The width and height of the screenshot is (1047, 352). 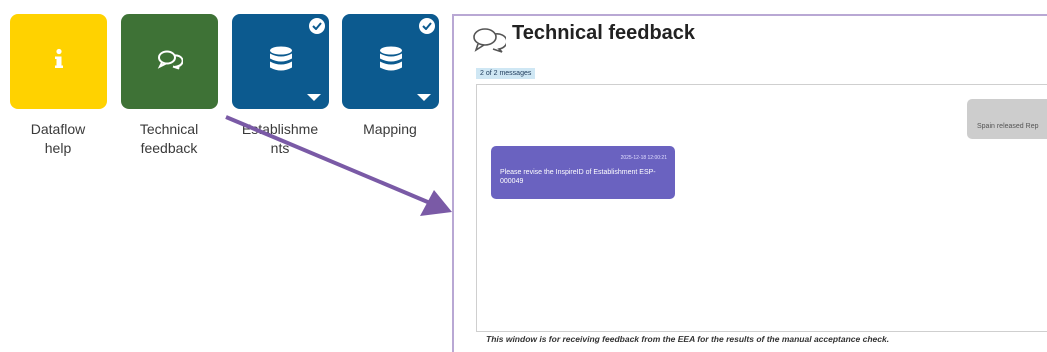 What do you see at coordinates (338, 165) in the screenshot?
I see `annotation-arrow` at bounding box center [338, 165].